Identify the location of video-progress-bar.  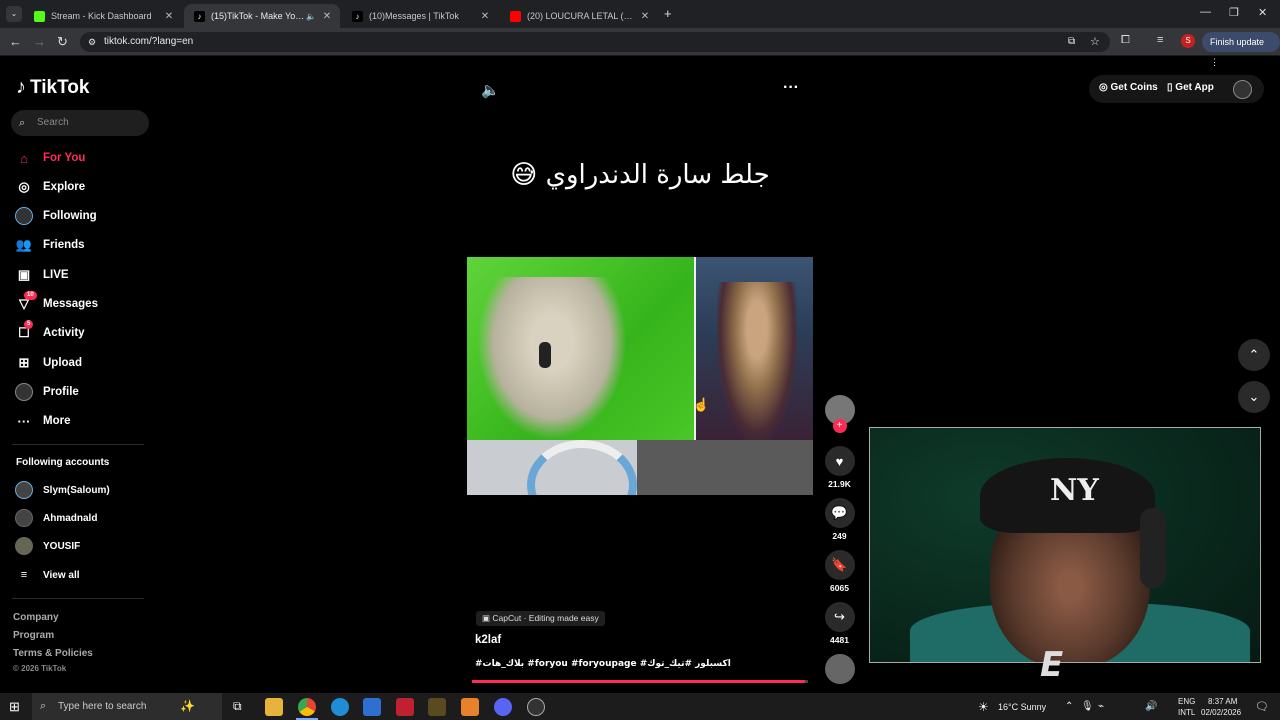
(640, 681).